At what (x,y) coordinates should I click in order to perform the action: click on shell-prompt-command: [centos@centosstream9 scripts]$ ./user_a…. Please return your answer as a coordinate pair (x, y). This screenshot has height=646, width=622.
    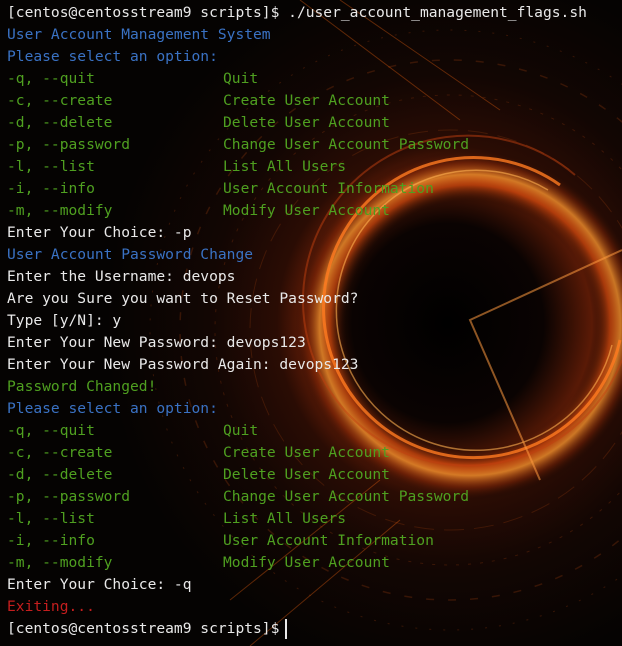
    Looking at the image, I should click on (297, 12).